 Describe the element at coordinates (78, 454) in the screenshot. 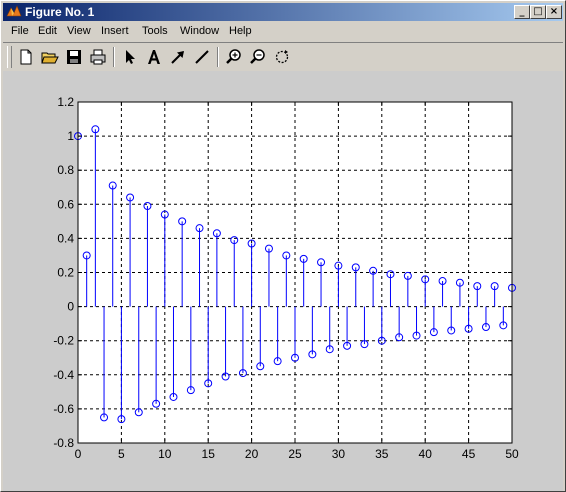

I see `x-tick-label: 0` at that location.